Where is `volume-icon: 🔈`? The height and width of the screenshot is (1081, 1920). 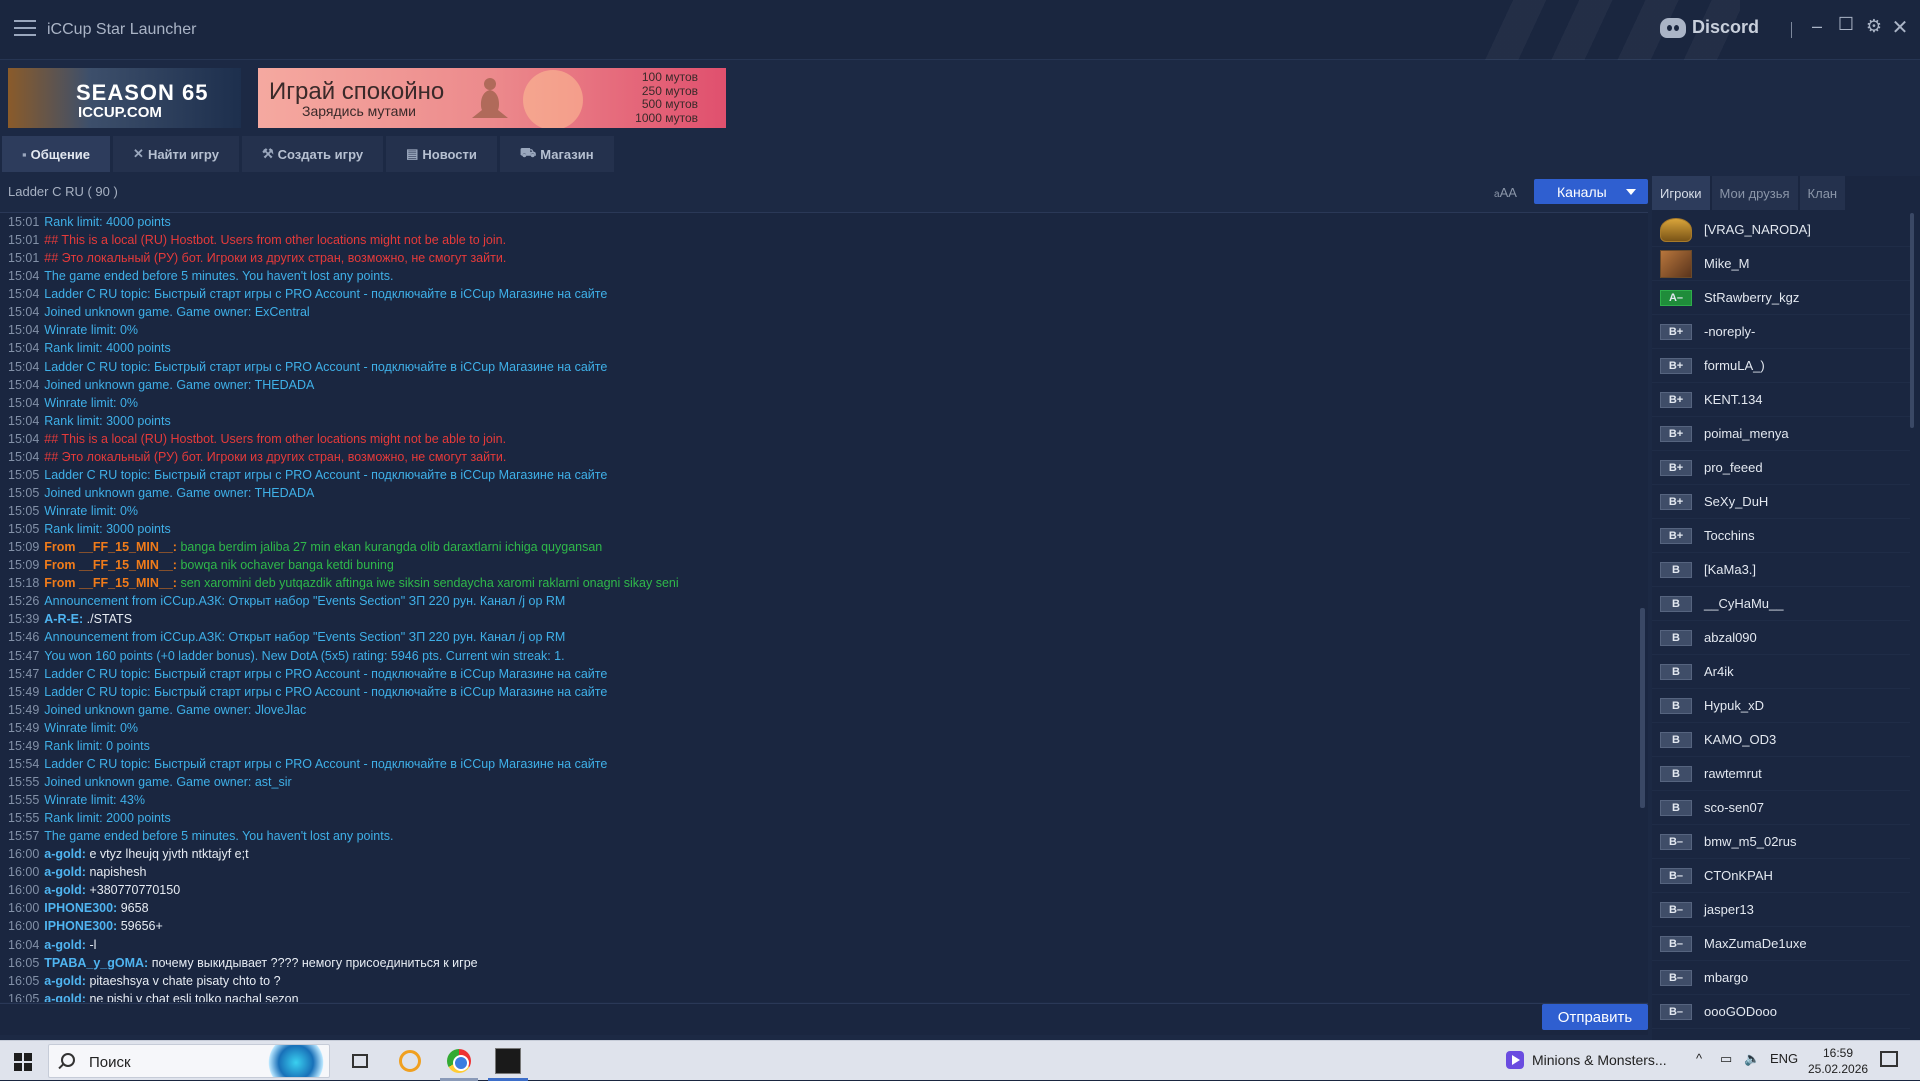 volume-icon: 🔈 is located at coordinates (1752, 1059).